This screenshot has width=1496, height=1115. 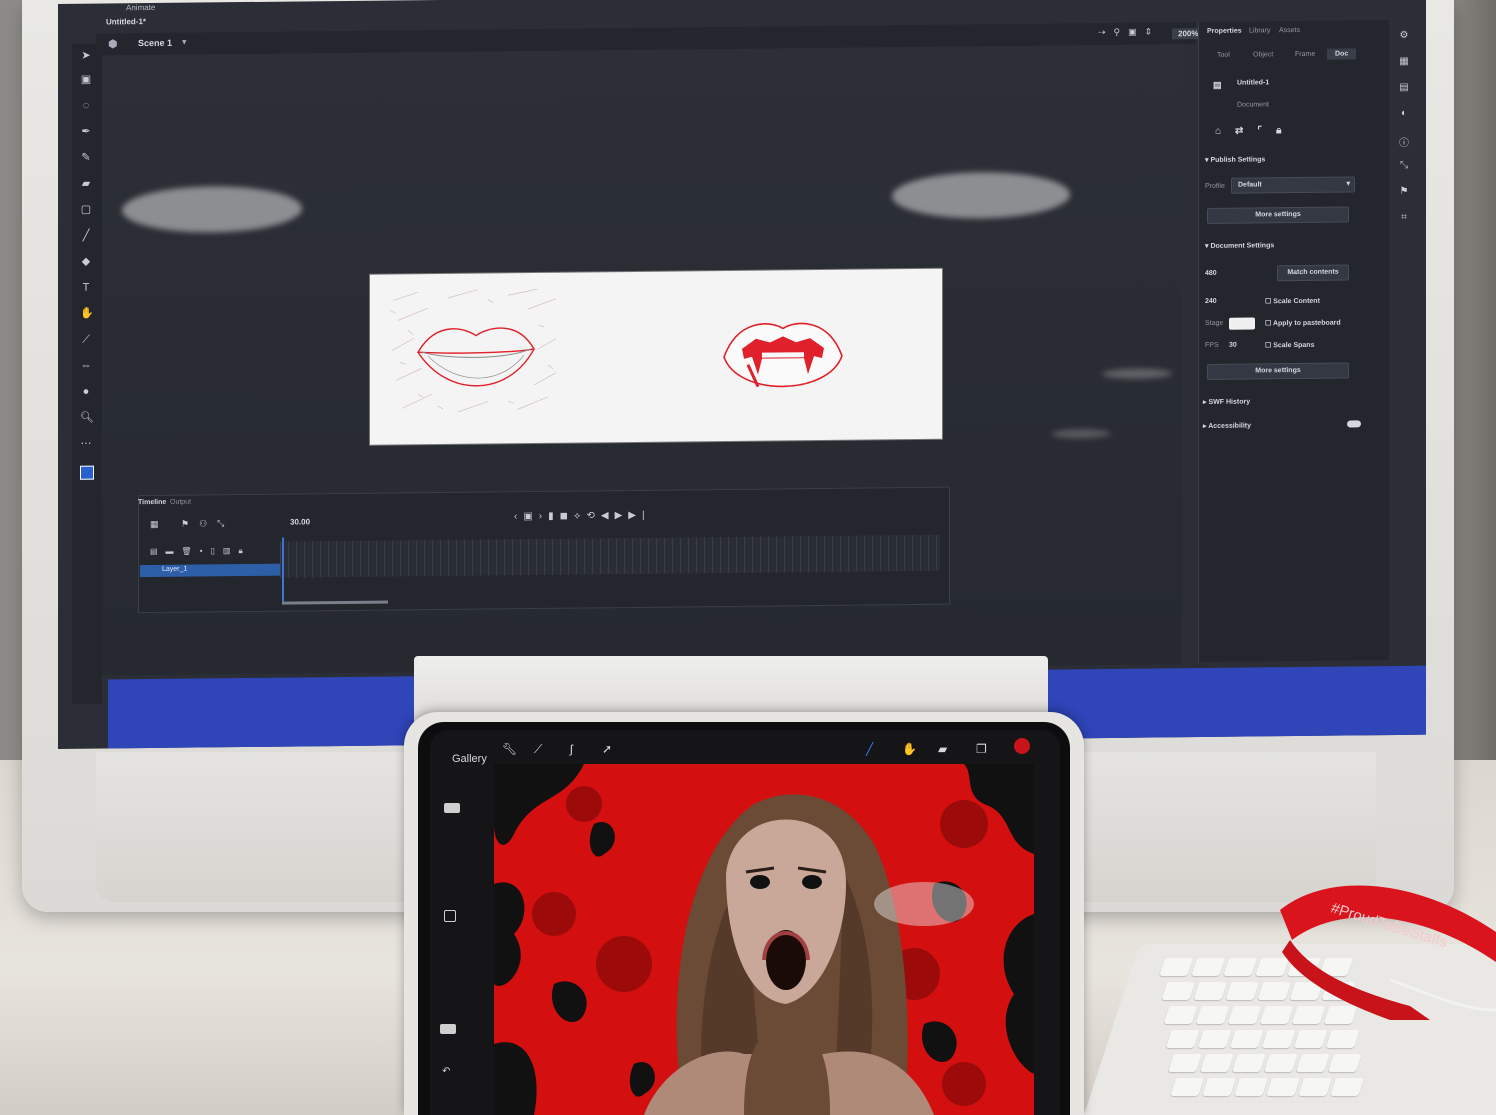 What do you see at coordinates (1214, 323) in the screenshot?
I see `stage-label: Stage` at bounding box center [1214, 323].